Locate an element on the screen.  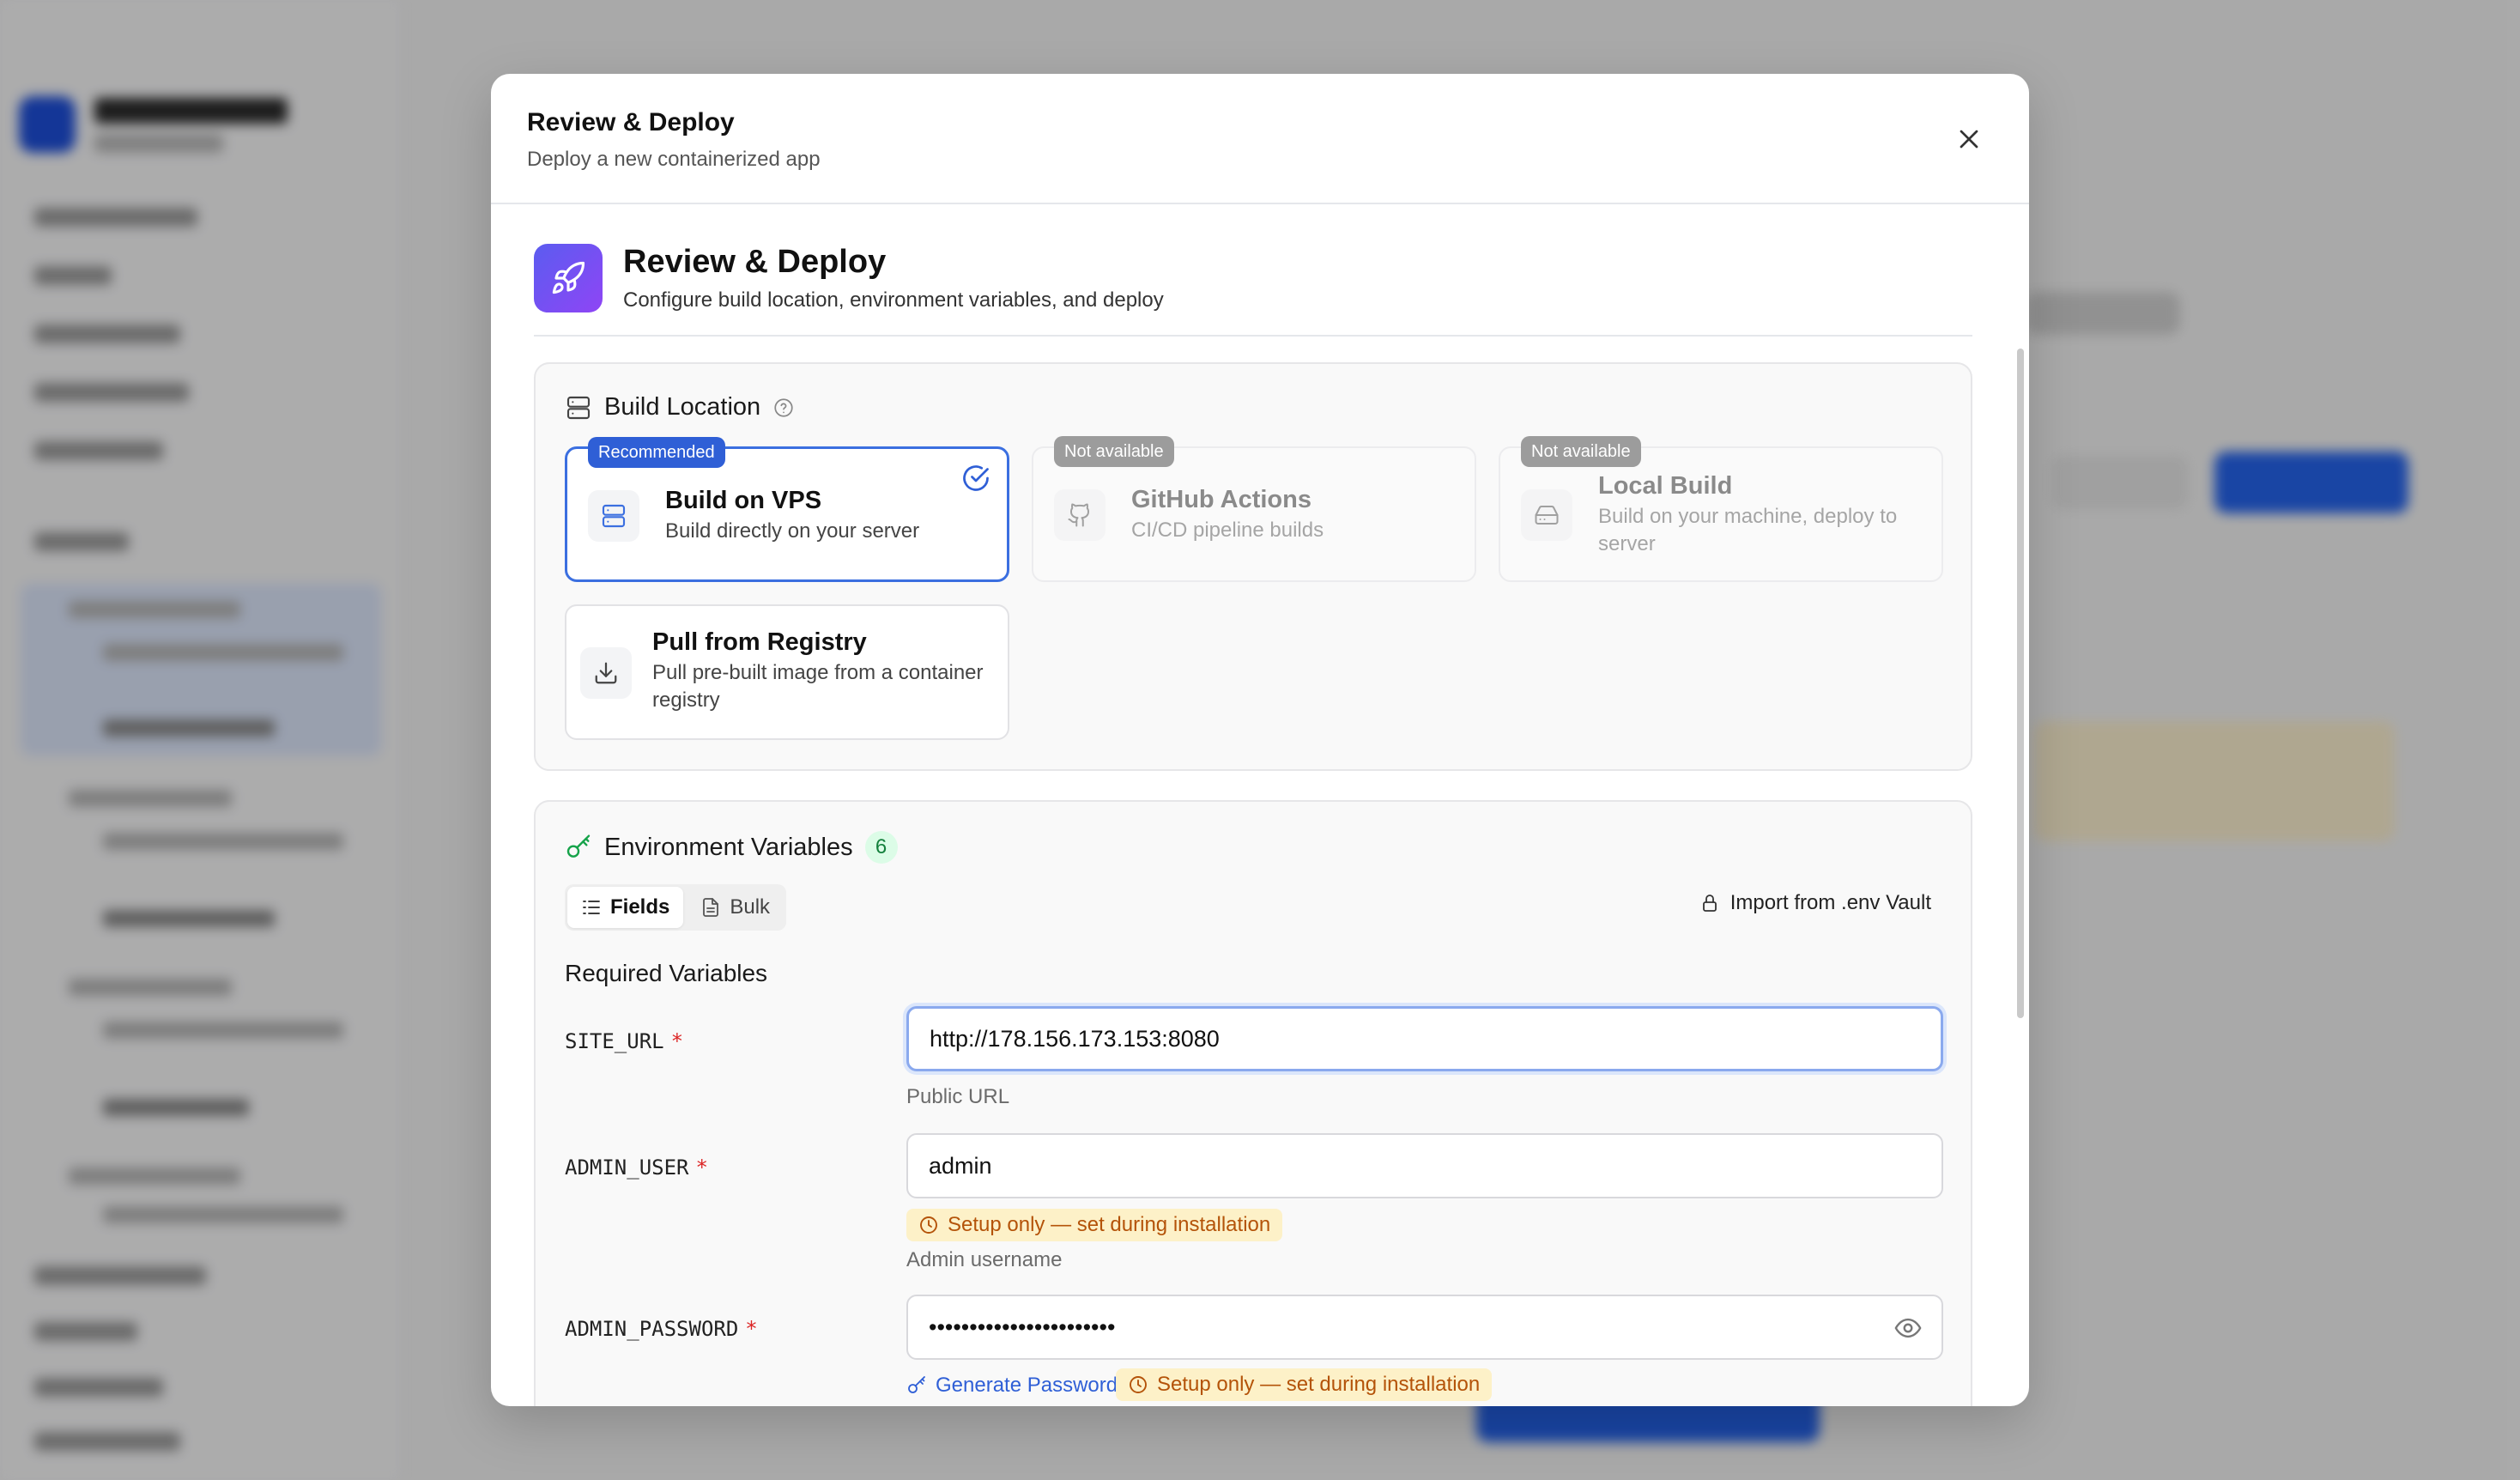
rocket-icon is located at coordinates (569, 278).